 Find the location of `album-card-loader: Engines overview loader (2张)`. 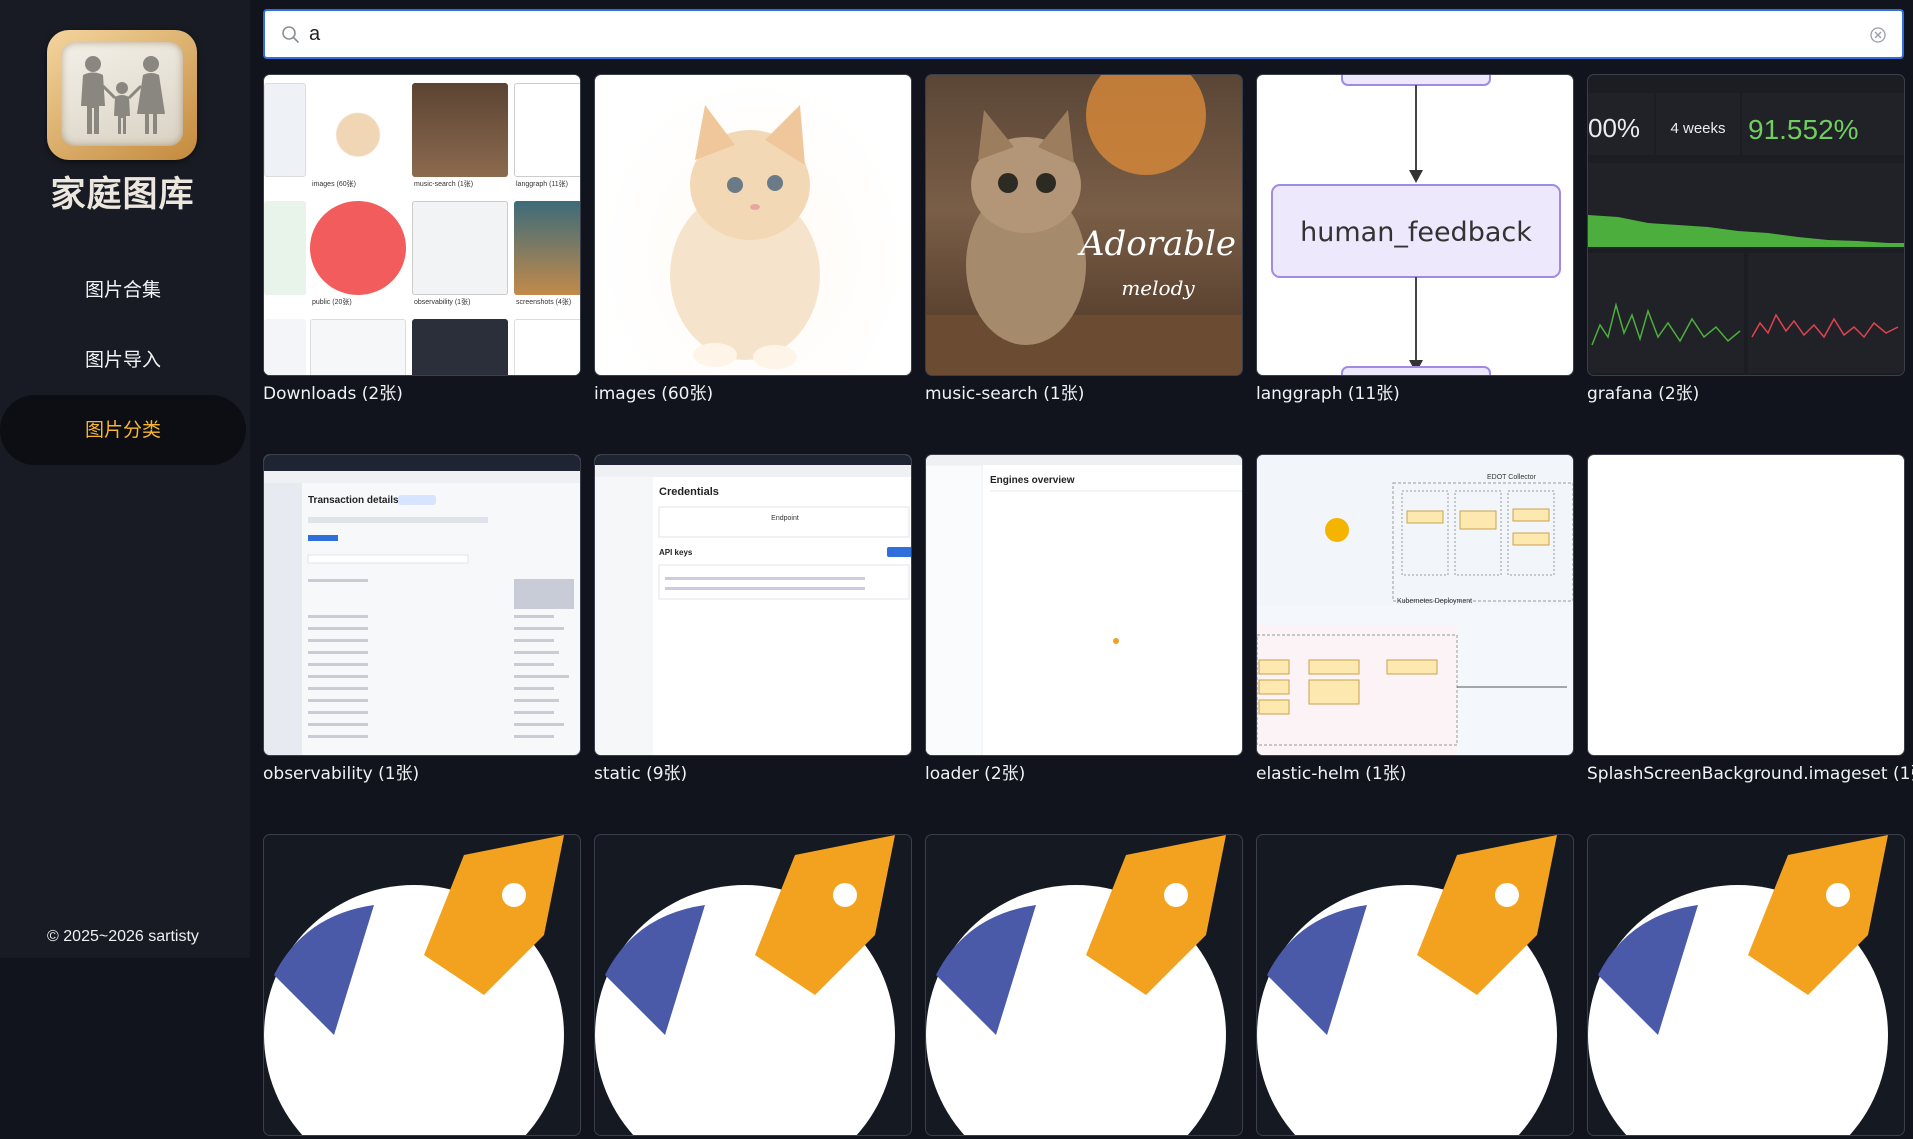

album-card-loader: Engines overview loader (2张) is located at coordinates (1084, 619).